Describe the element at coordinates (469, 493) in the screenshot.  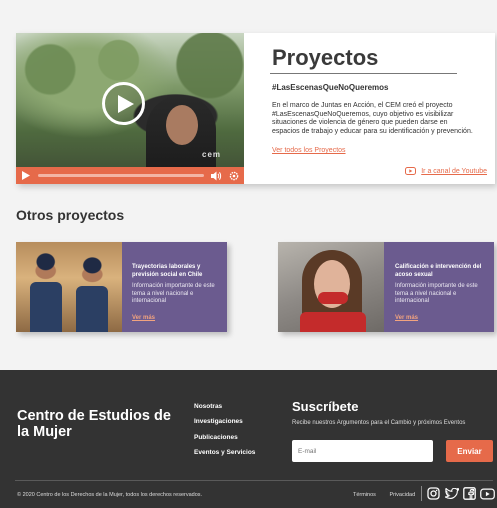
I see `facebook-icon` at that location.